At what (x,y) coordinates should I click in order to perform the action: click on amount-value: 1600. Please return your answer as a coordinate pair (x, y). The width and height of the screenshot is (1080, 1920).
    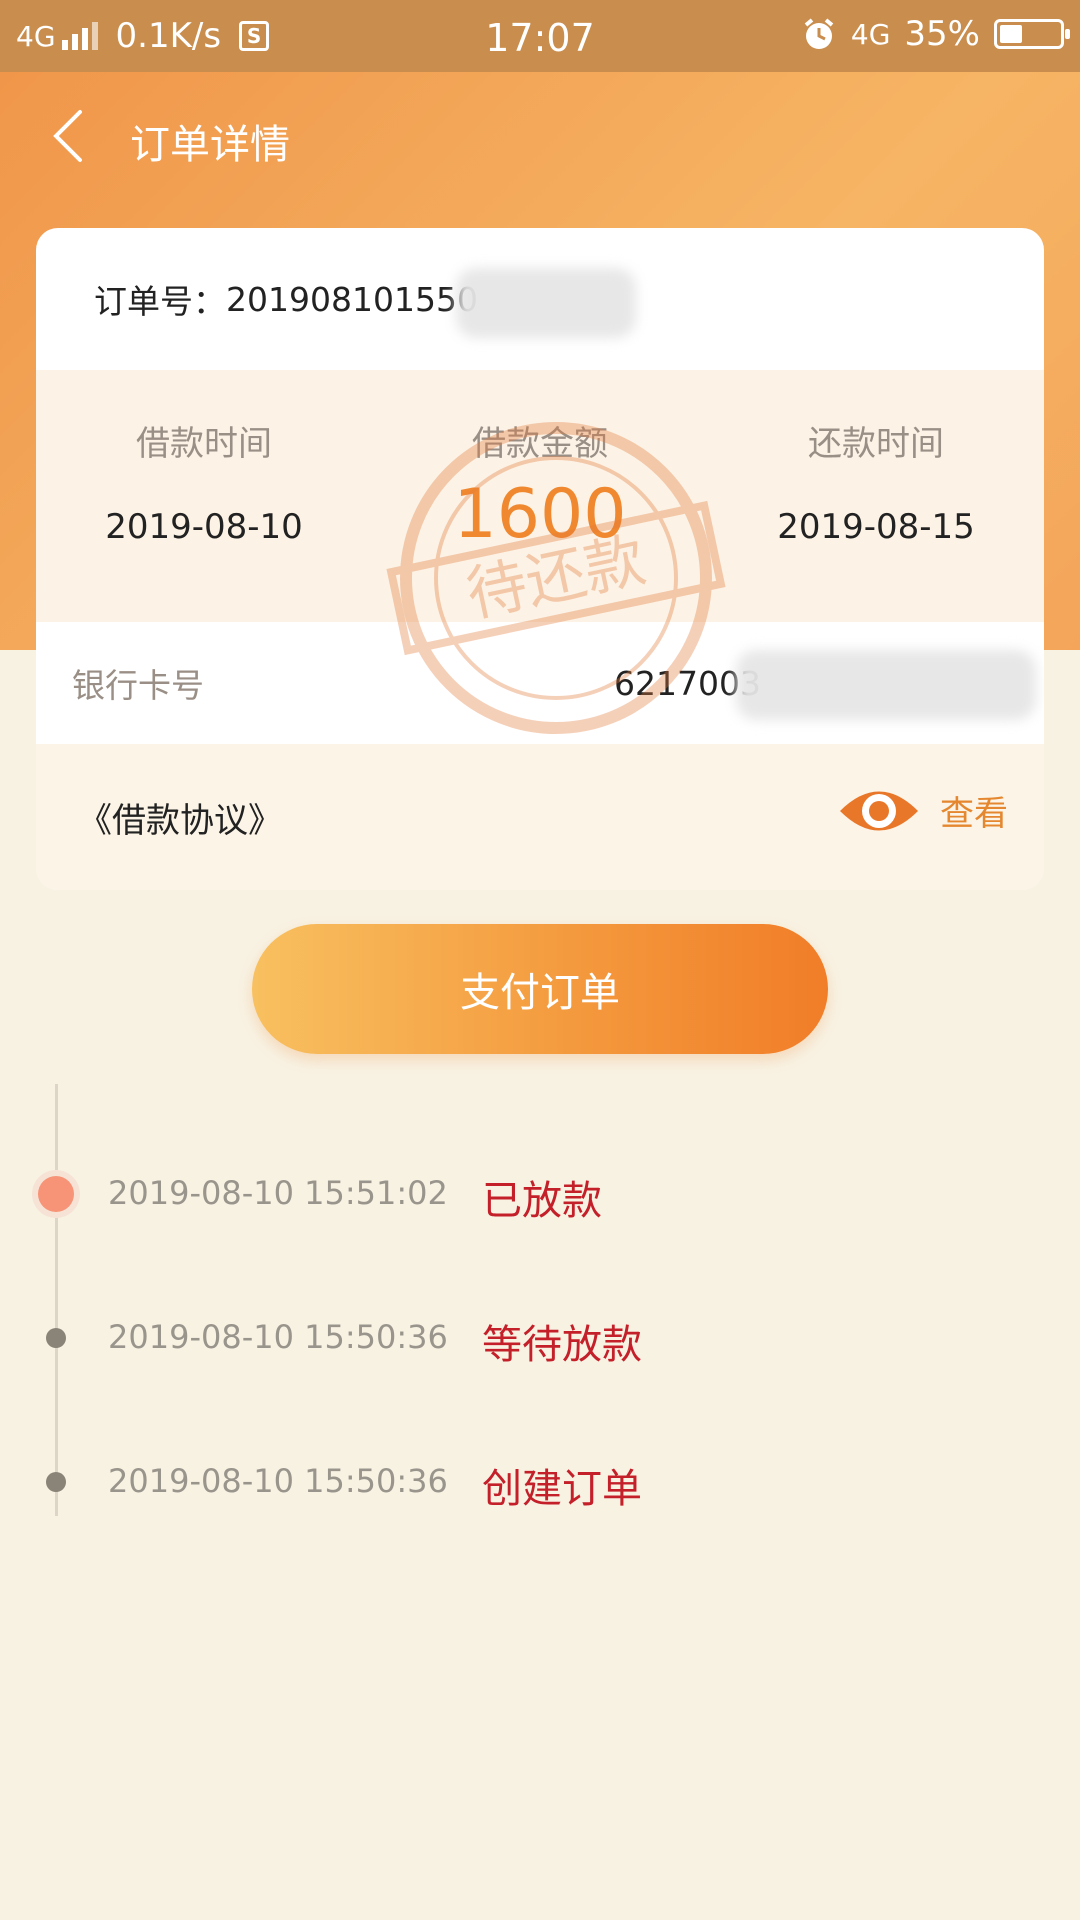
    Looking at the image, I should click on (540, 514).